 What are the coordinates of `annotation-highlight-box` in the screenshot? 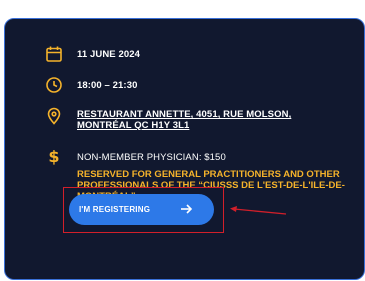 It's located at (143, 210).